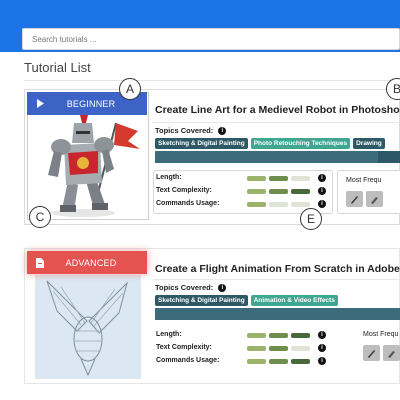 The image size is (400, 400). Describe the element at coordinates (369, 143) in the screenshot. I see `topic-tag: Drawing` at that location.